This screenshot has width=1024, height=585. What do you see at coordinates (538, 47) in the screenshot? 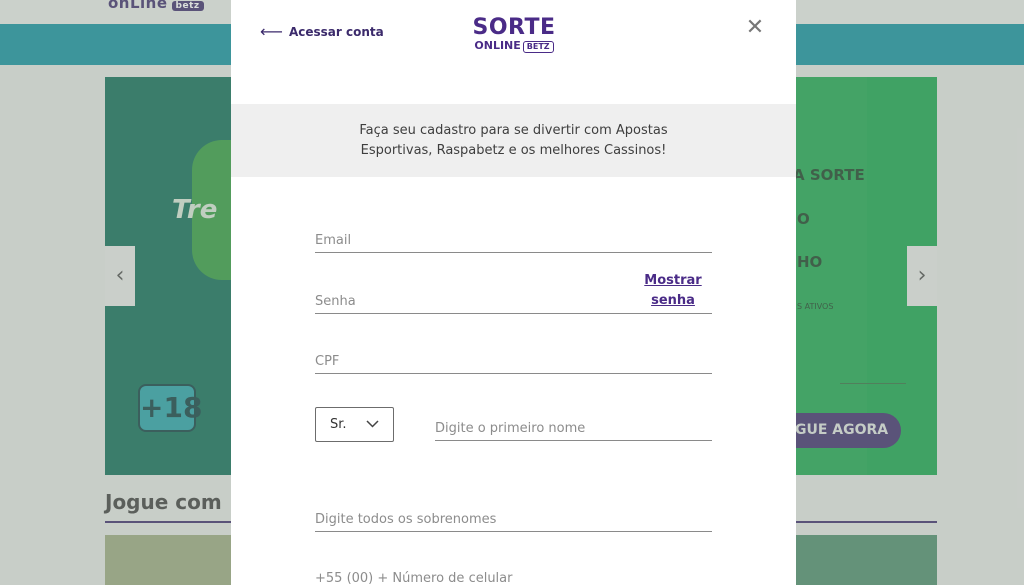
I see `logo-betz-badge: BETZ` at bounding box center [538, 47].